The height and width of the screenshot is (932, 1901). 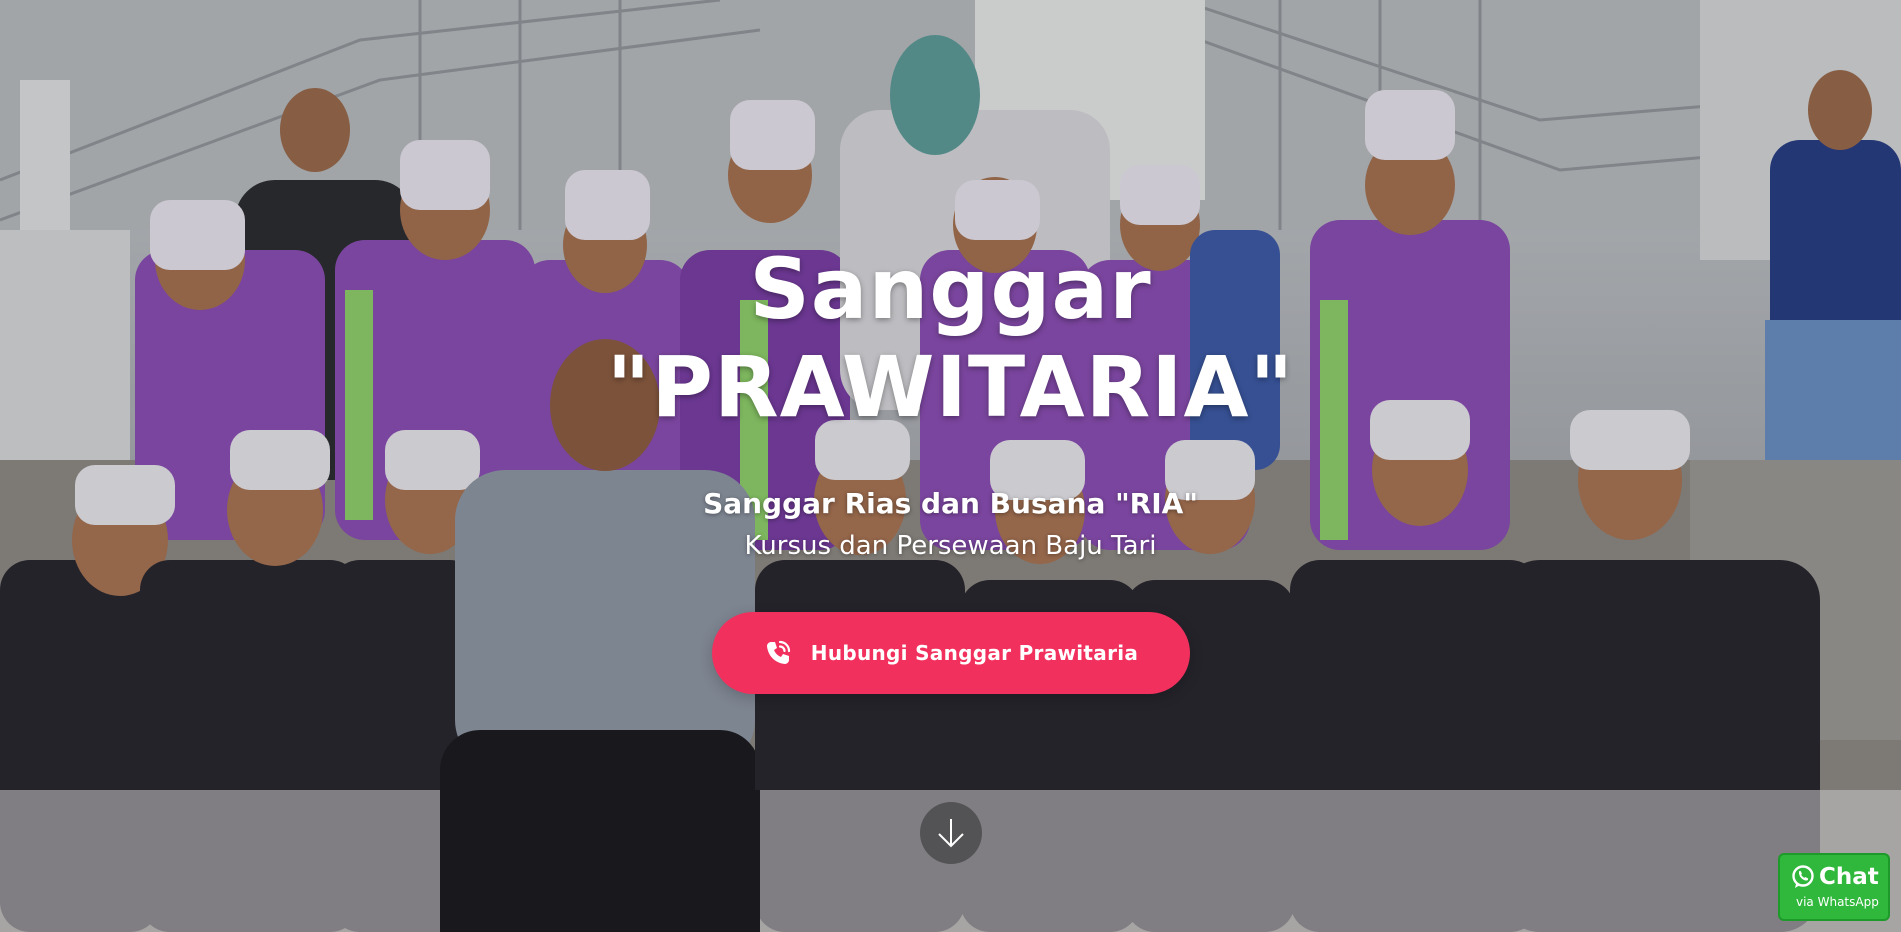 What do you see at coordinates (778, 653) in the screenshot?
I see `phone-ringing-icon` at bounding box center [778, 653].